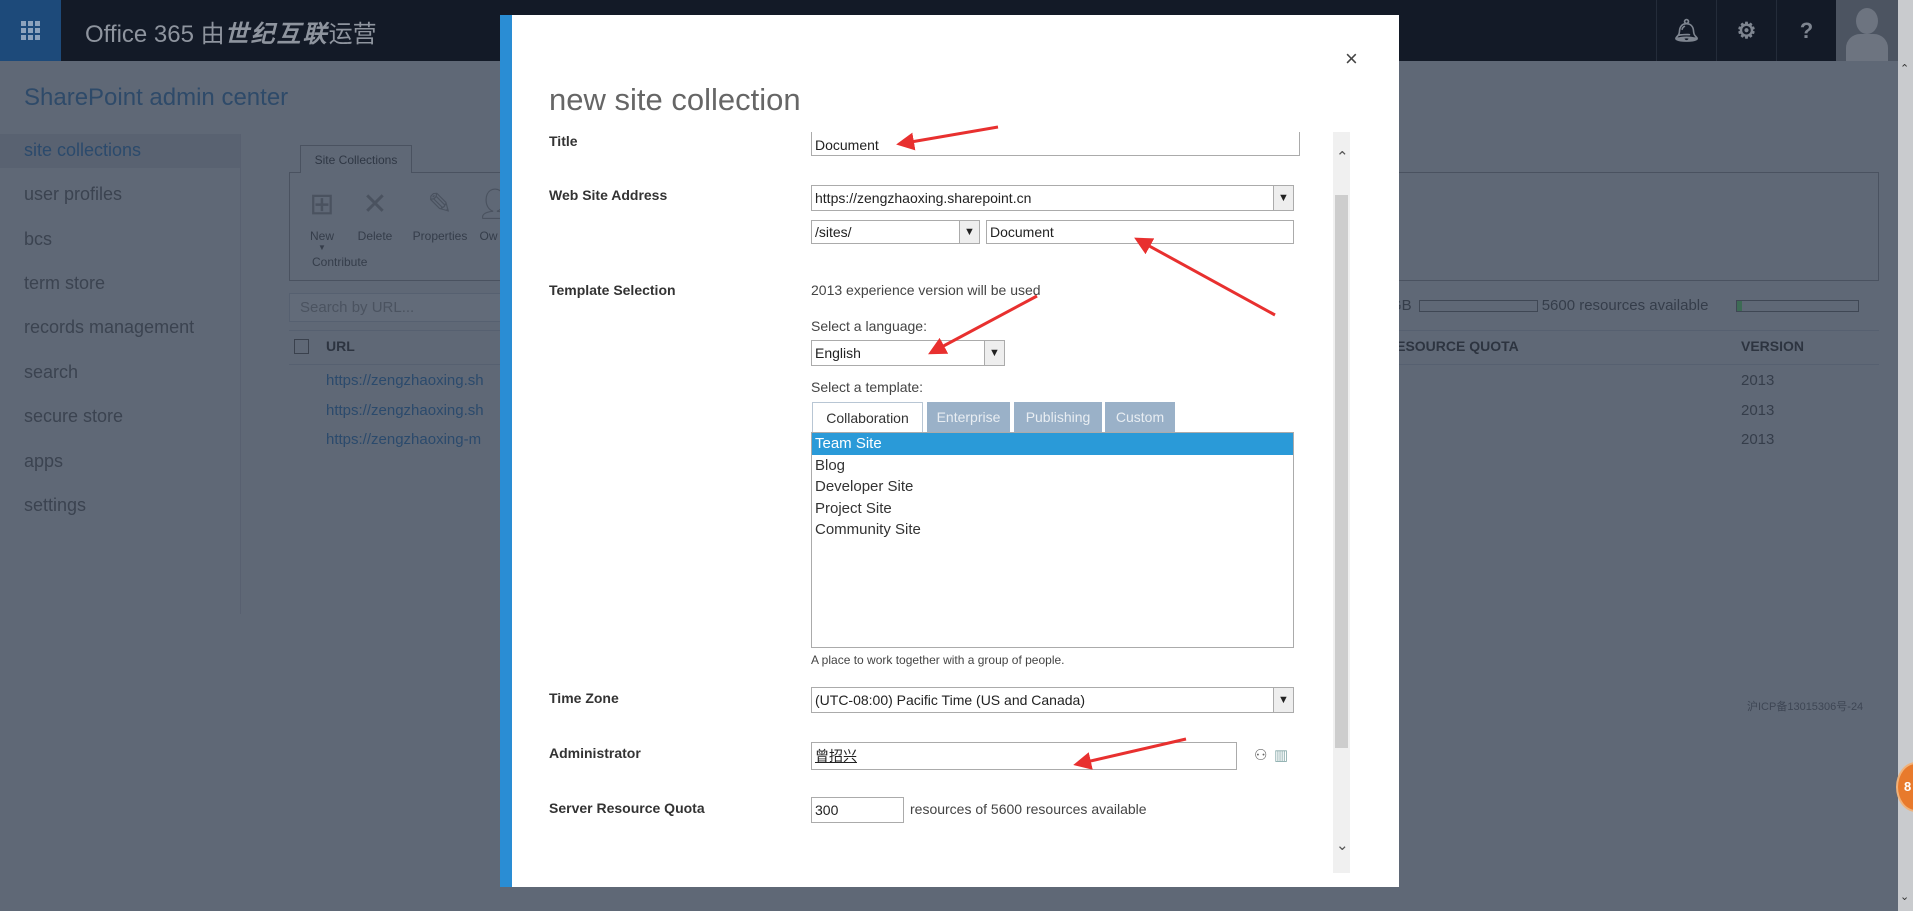  Describe the element at coordinates (340, 346) in the screenshot. I see `column-url: URL` at that location.